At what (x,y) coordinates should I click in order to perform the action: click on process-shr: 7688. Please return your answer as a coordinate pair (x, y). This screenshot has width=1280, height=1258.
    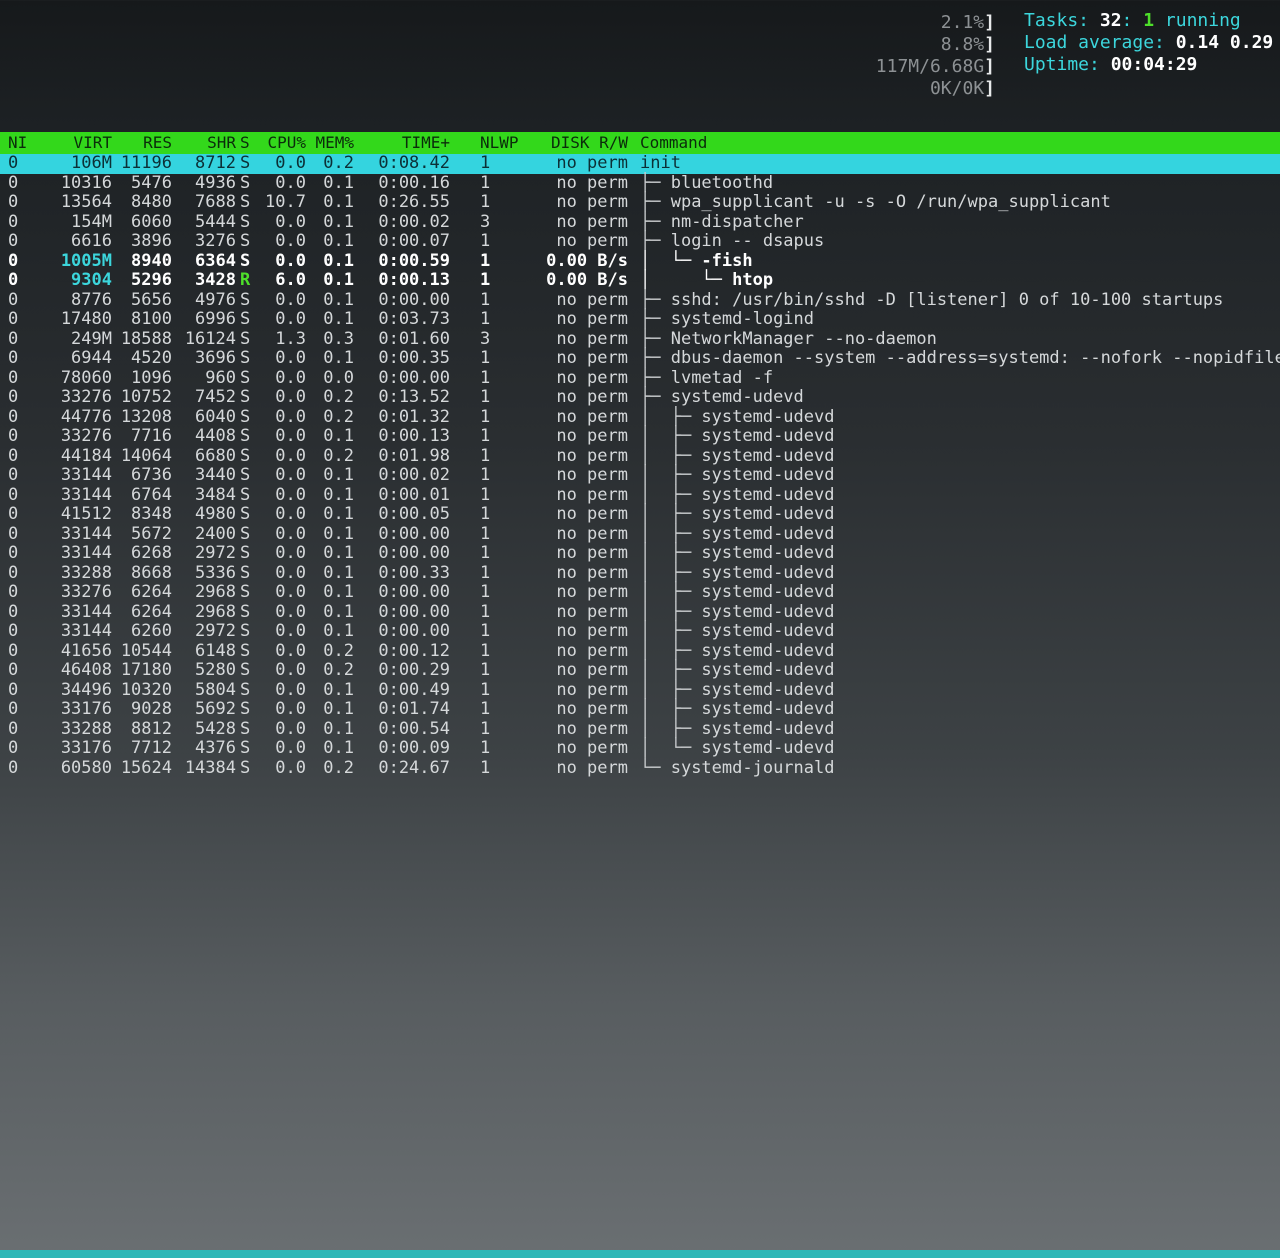
    Looking at the image, I should click on (215, 202).